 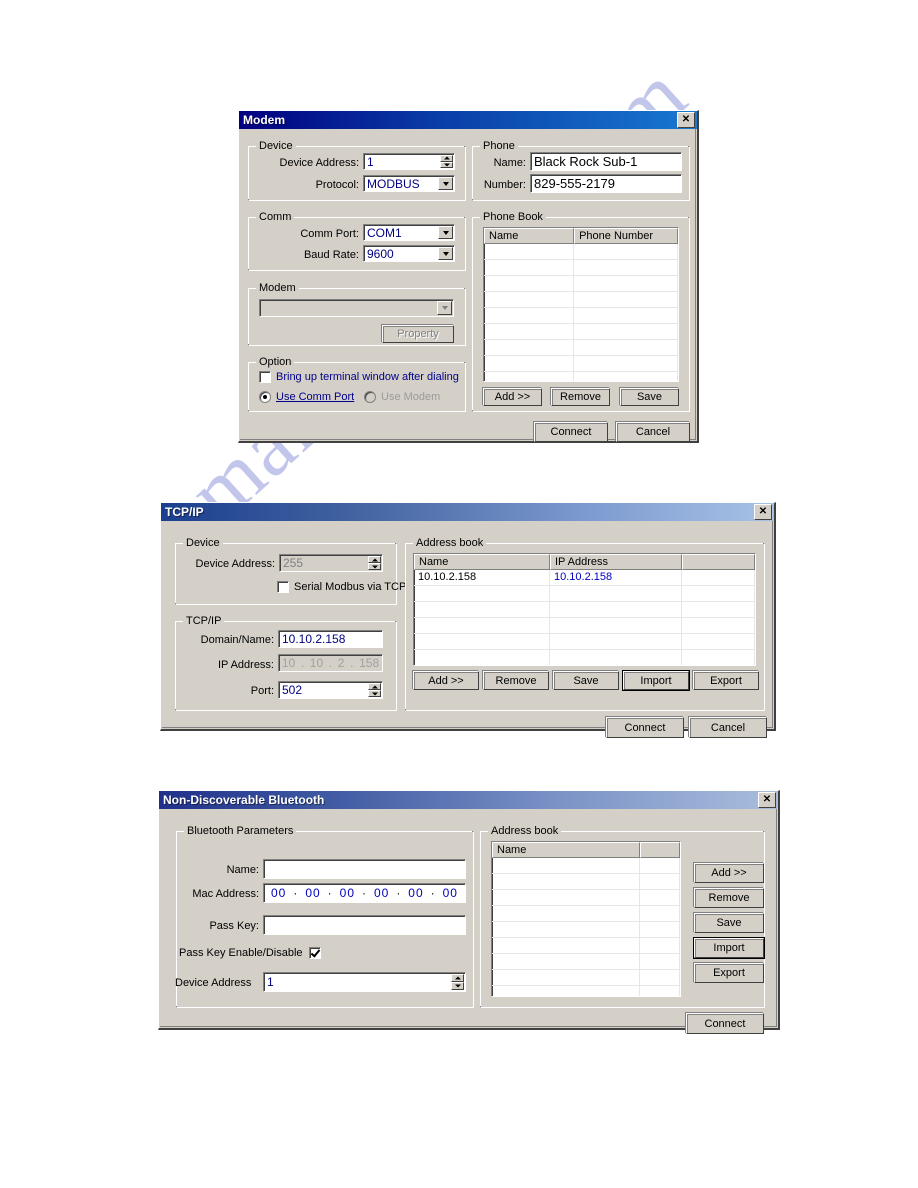 I want to click on device-address-input: 1, so click(x=409, y=161).